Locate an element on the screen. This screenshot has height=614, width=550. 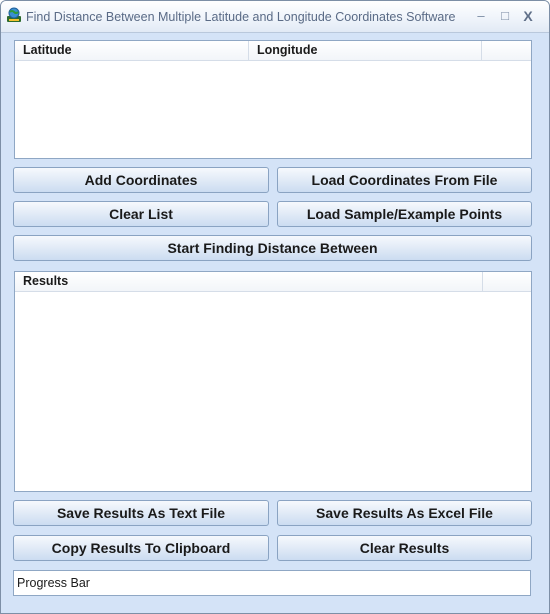
save-results-text-button: Save Results As Text File is located at coordinates (141, 513).